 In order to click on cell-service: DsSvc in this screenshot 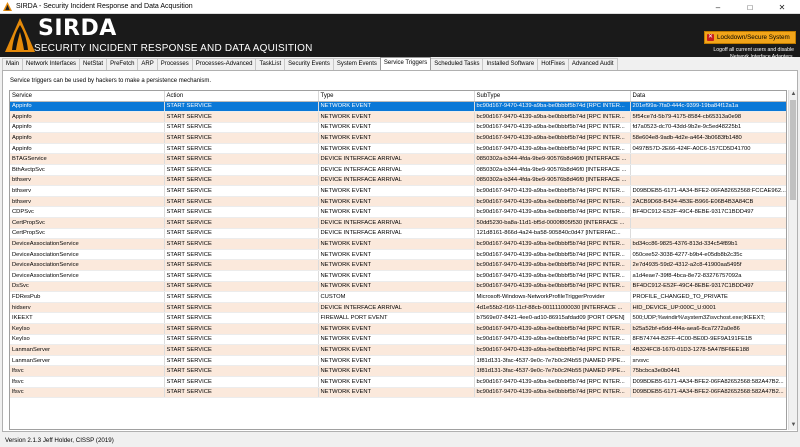, I will do `click(87, 287)`.